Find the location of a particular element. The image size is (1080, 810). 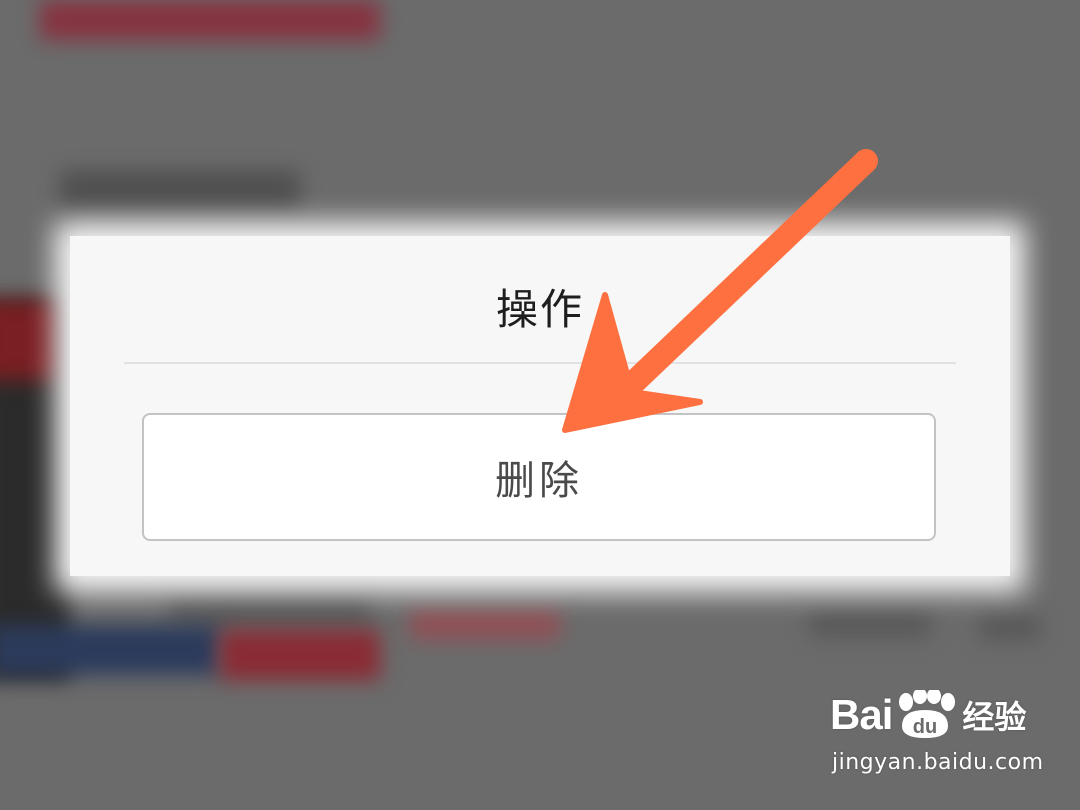

paw-icon: du is located at coordinates (925, 715).